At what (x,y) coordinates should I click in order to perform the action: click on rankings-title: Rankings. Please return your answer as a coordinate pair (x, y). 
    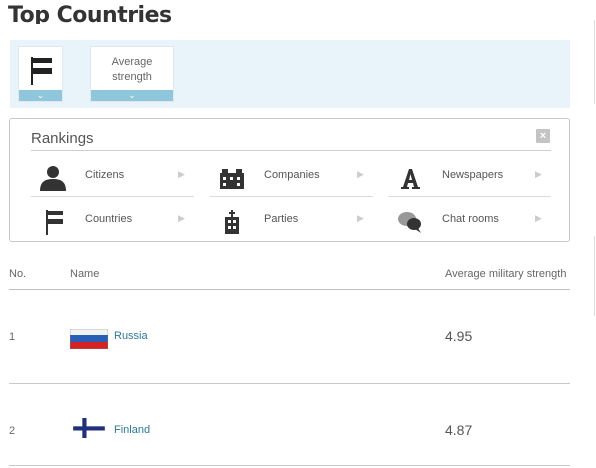
    Looking at the image, I should click on (62, 138).